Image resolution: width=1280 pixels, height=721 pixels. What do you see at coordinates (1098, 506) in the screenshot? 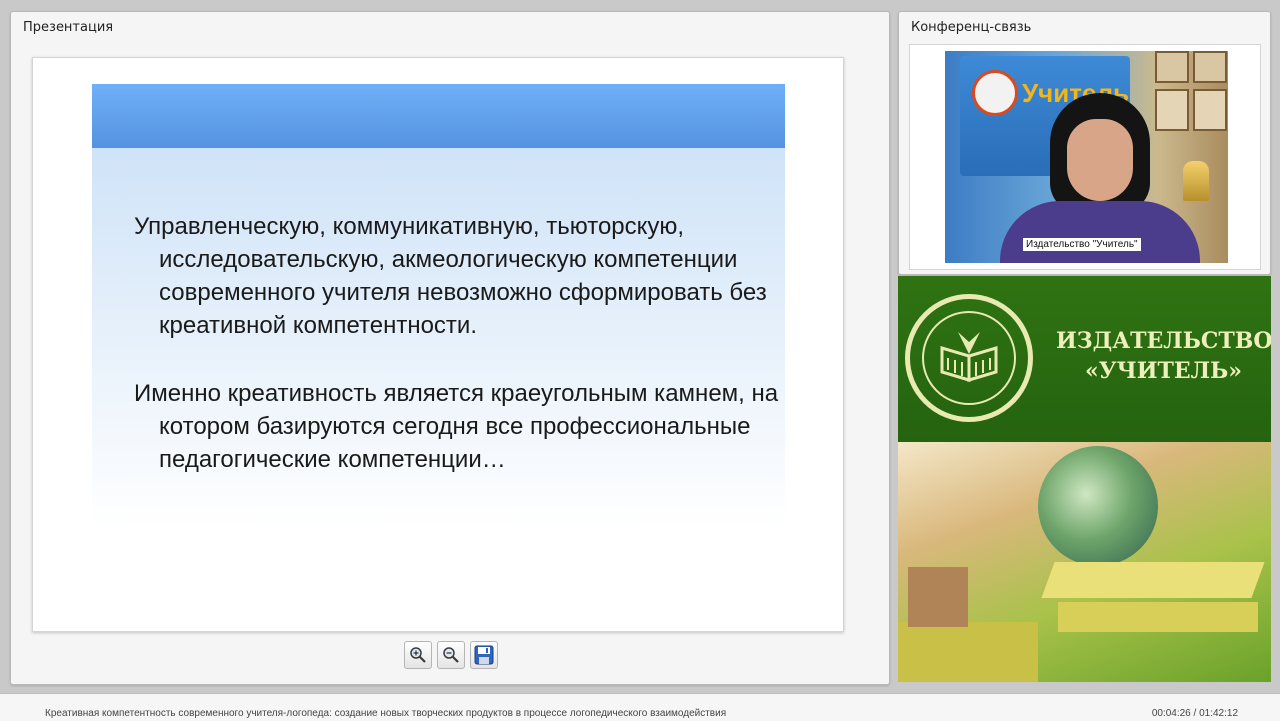
I see `globe` at bounding box center [1098, 506].